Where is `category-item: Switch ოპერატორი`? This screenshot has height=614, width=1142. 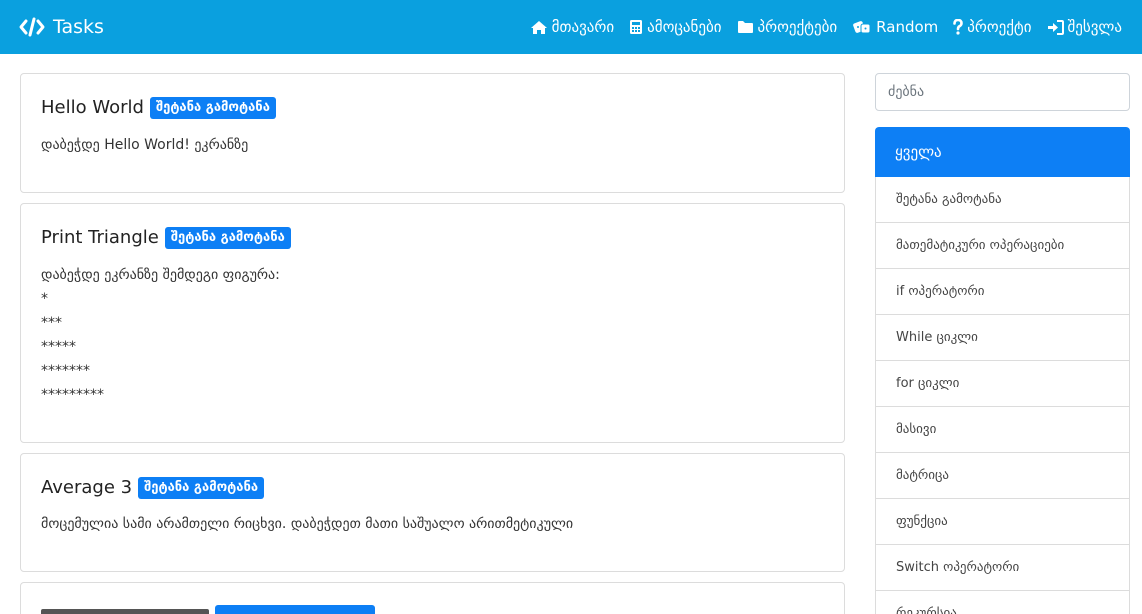 category-item: Switch ოპერატორი is located at coordinates (1002, 568).